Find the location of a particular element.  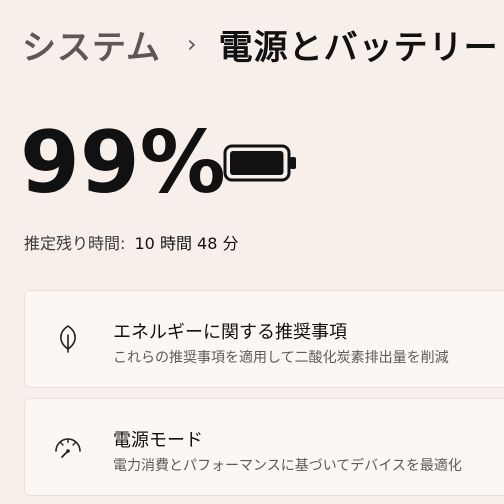

power-mode-description: 電力消費とパフォーマンスに基づいてデバイスを最適化 is located at coordinates (287, 466).